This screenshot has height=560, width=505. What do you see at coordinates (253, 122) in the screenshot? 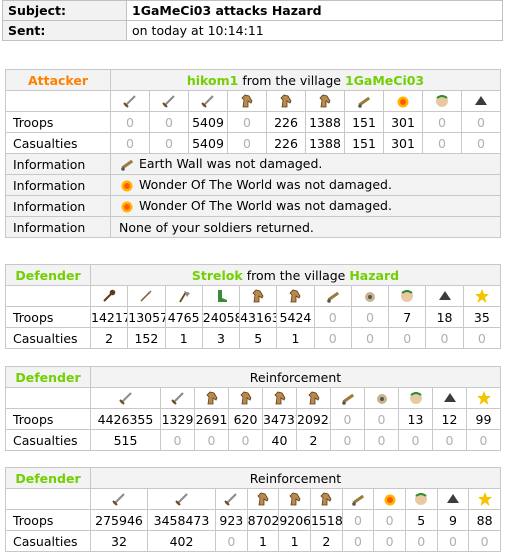
I see `troops-row: Troops 0 0 5409 0 226 1388 151 301 0 0` at bounding box center [253, 122].